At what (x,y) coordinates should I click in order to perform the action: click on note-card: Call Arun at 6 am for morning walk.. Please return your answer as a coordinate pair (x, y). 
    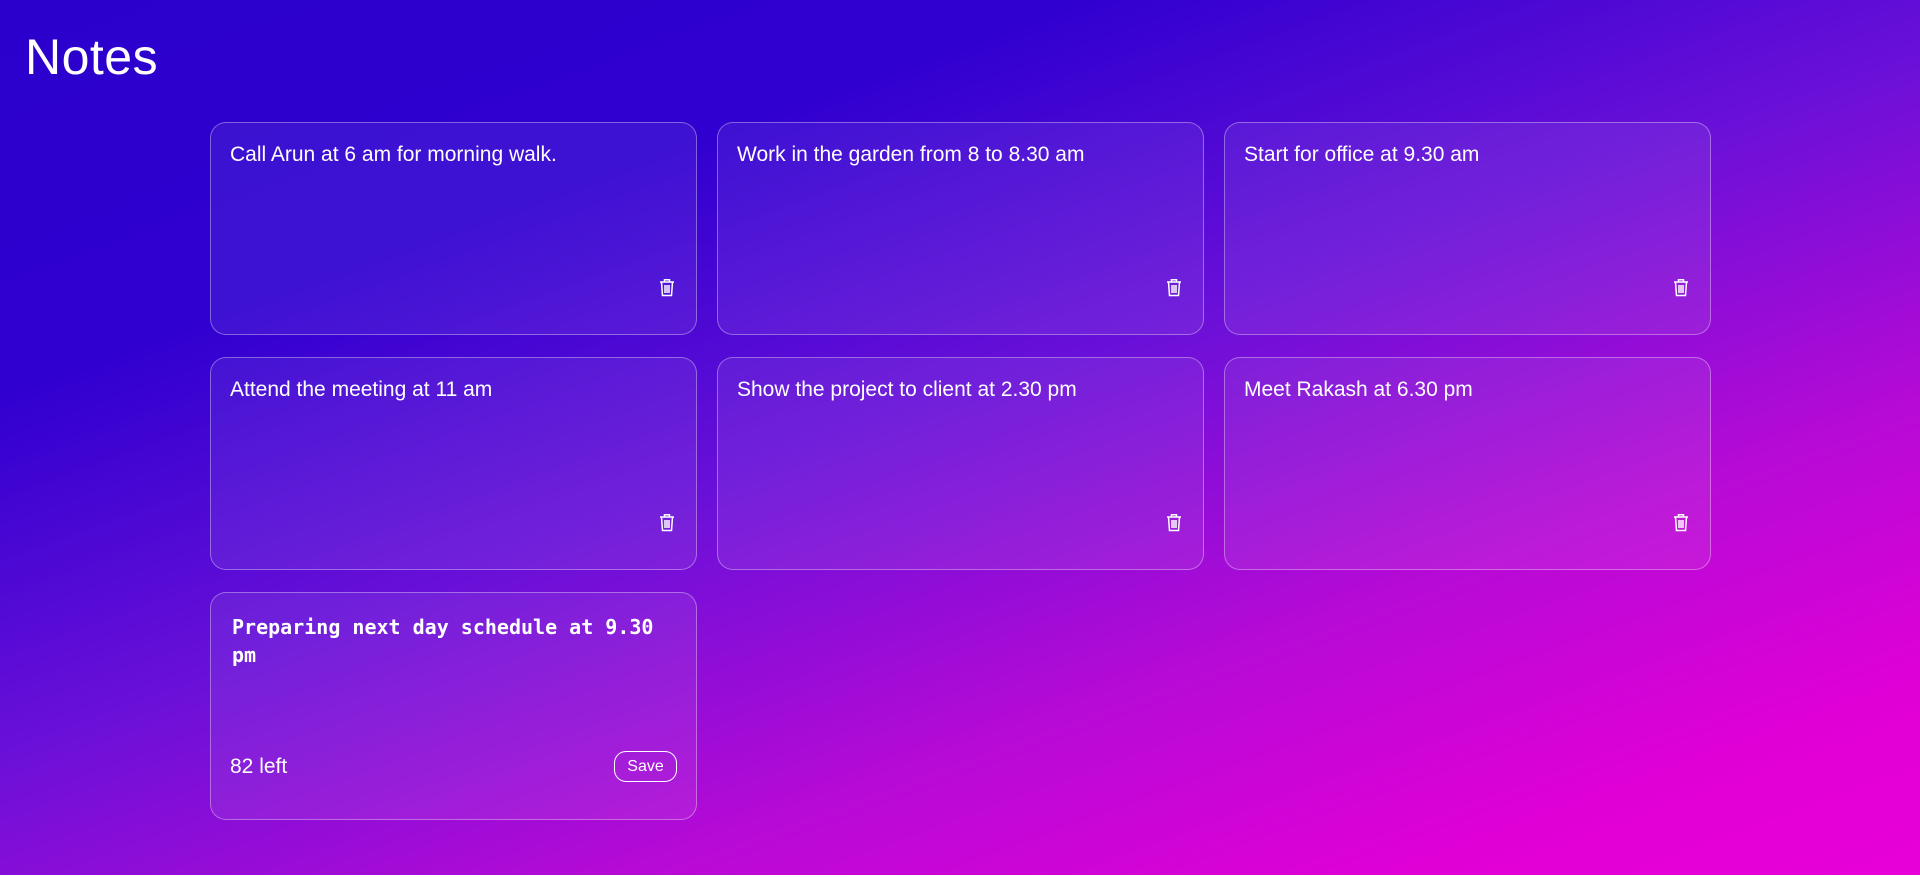
    Looking at the image, I should click on (453, 228).